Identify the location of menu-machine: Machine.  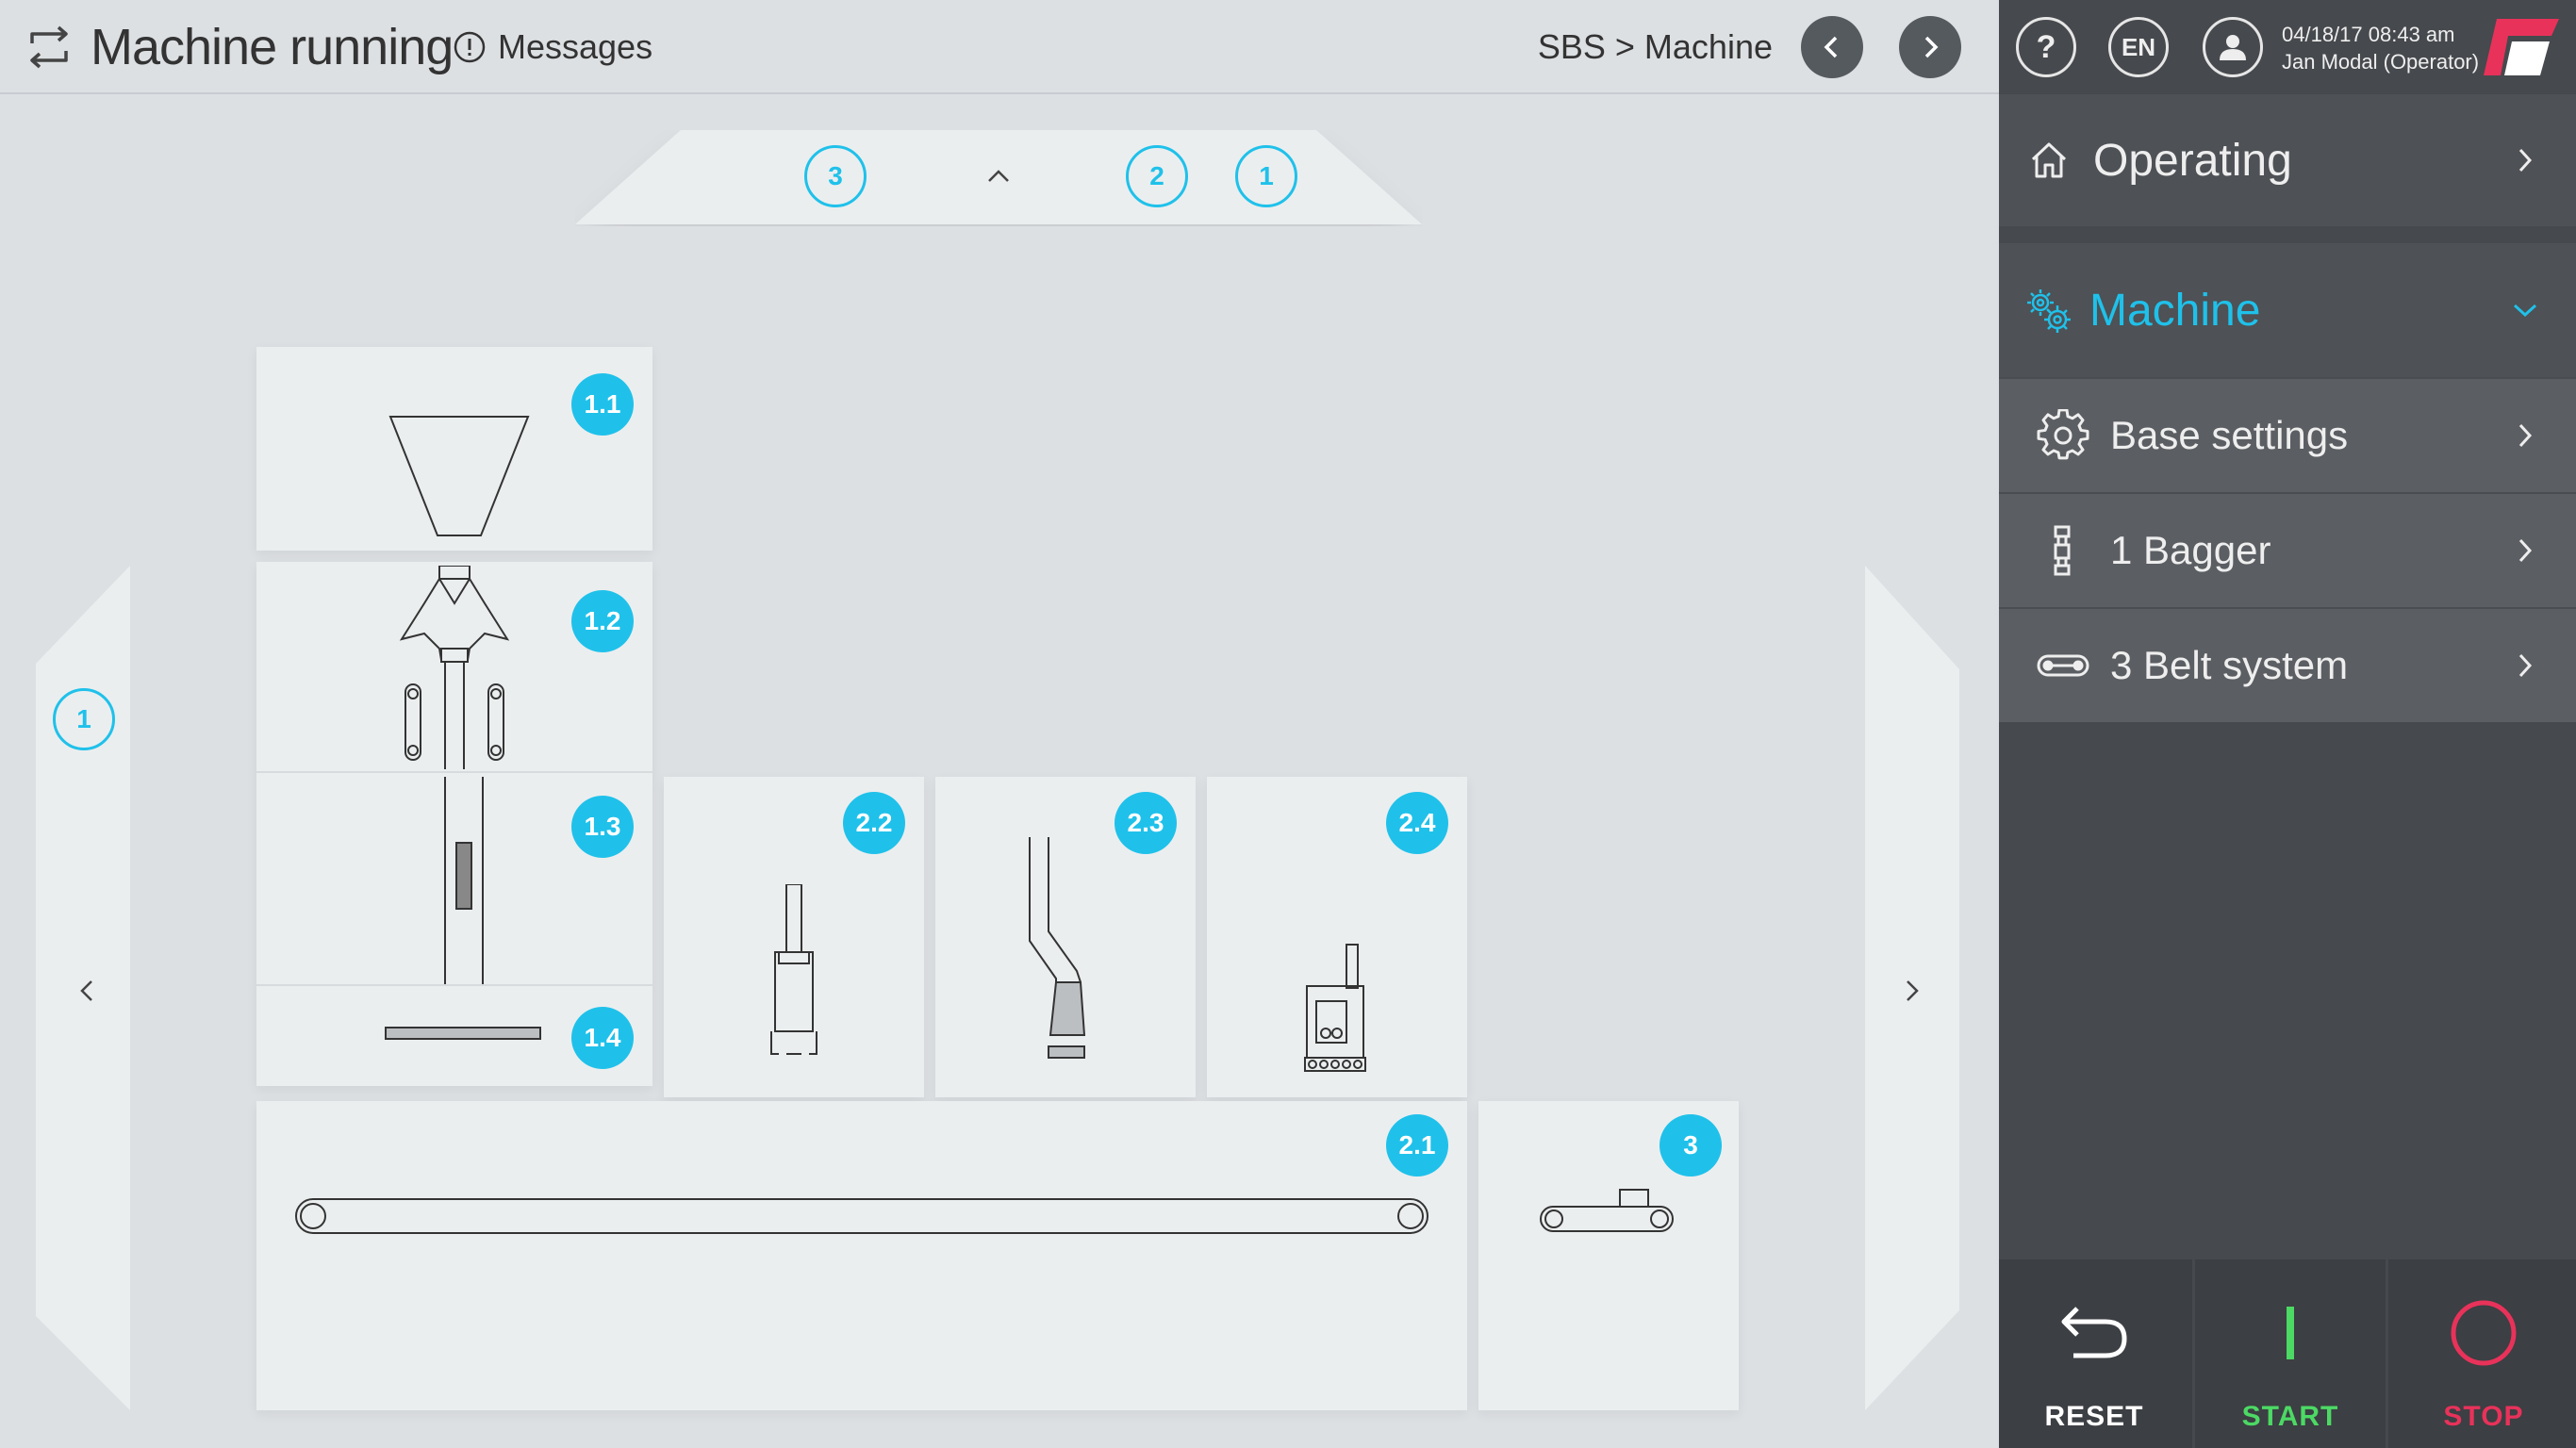
(2287, 310).